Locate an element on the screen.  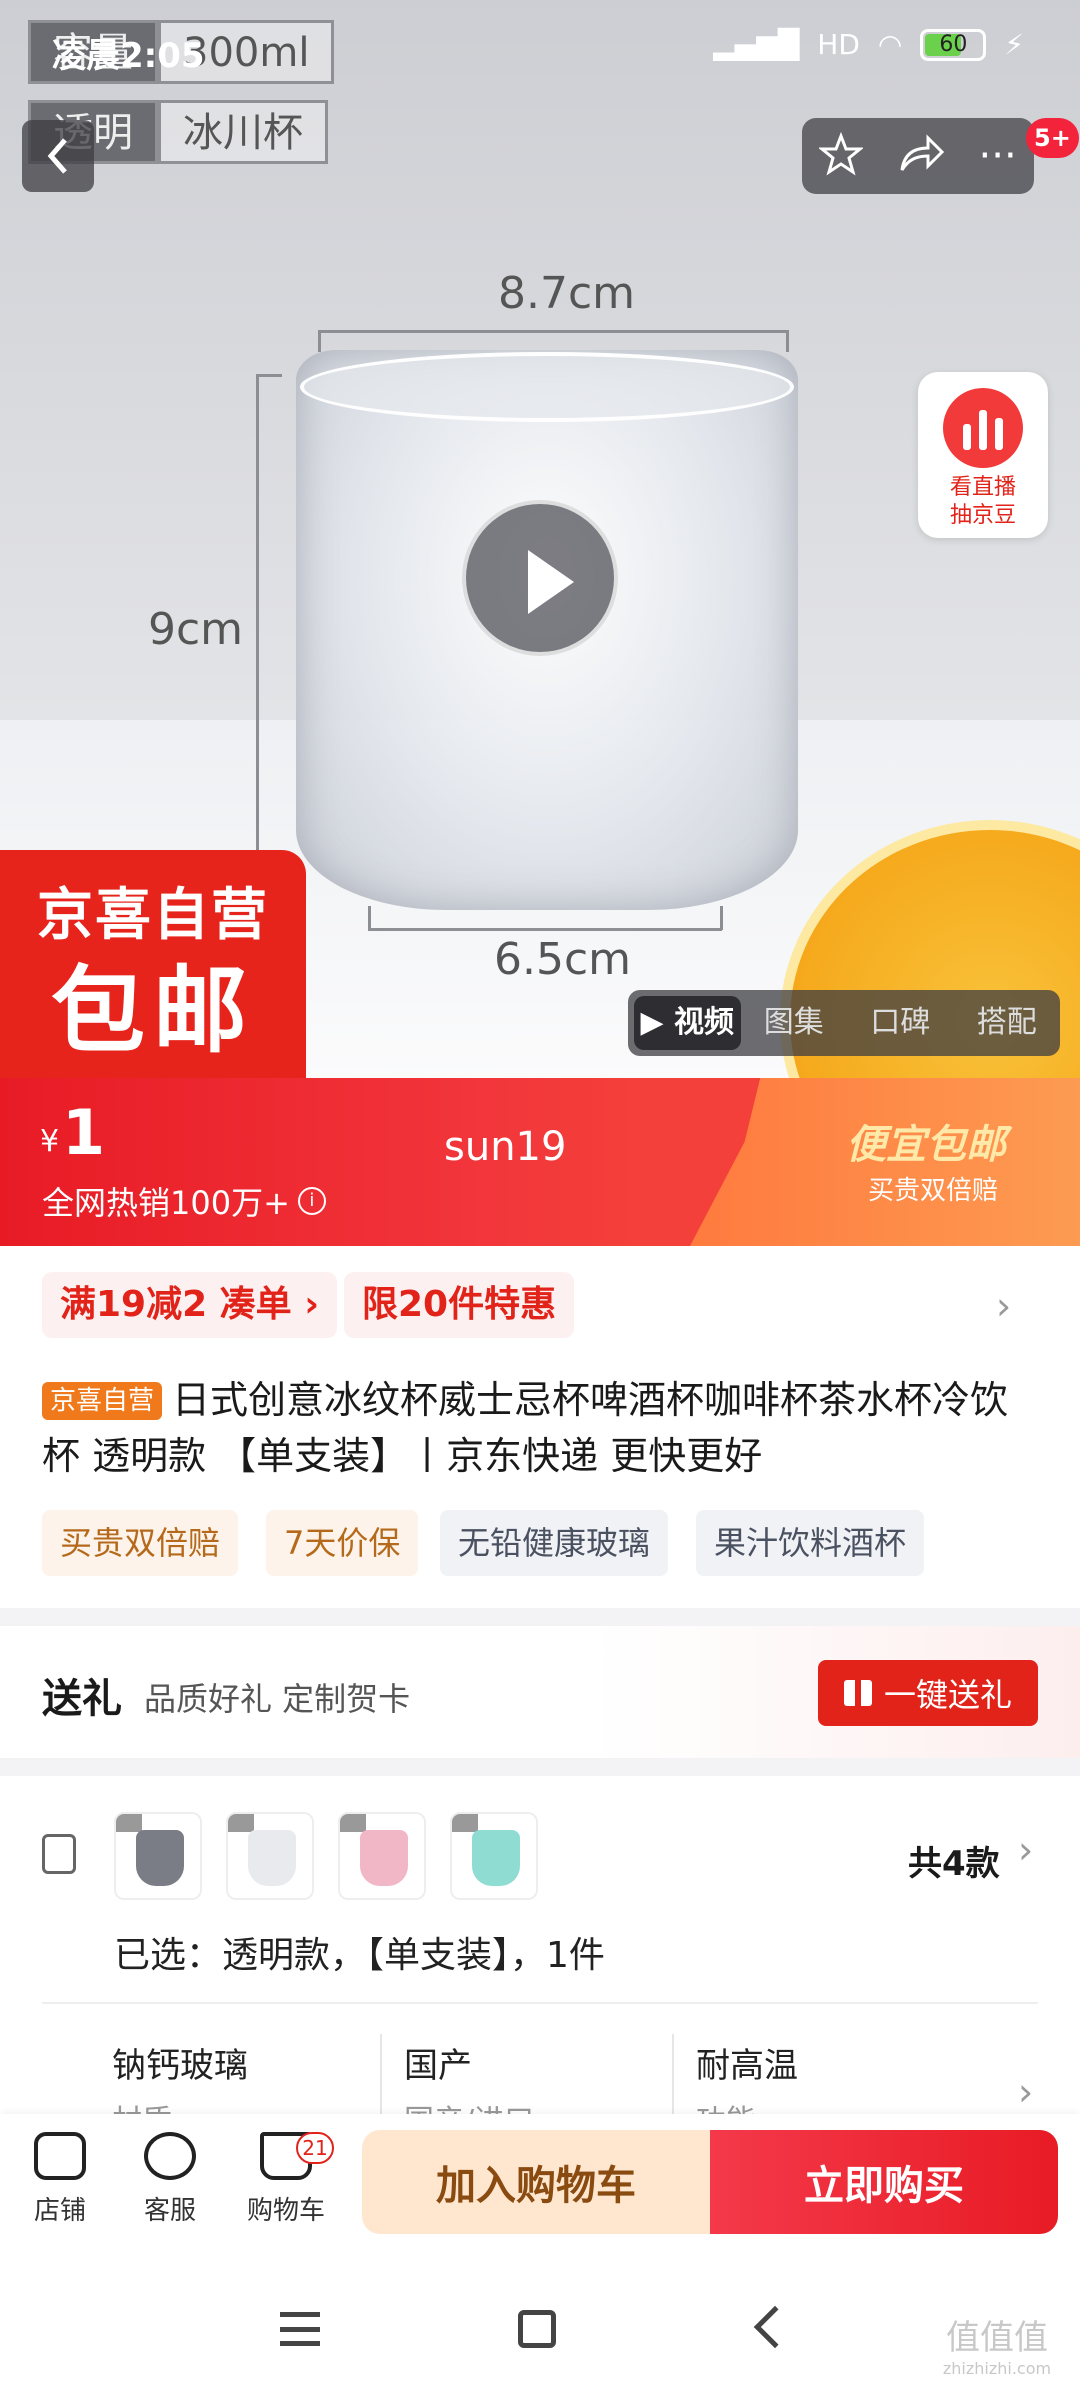
bottom-action-bar: 店铺 客服 21 购物车 加入购物车 立即购买 is located at coordinates (540, 2188).